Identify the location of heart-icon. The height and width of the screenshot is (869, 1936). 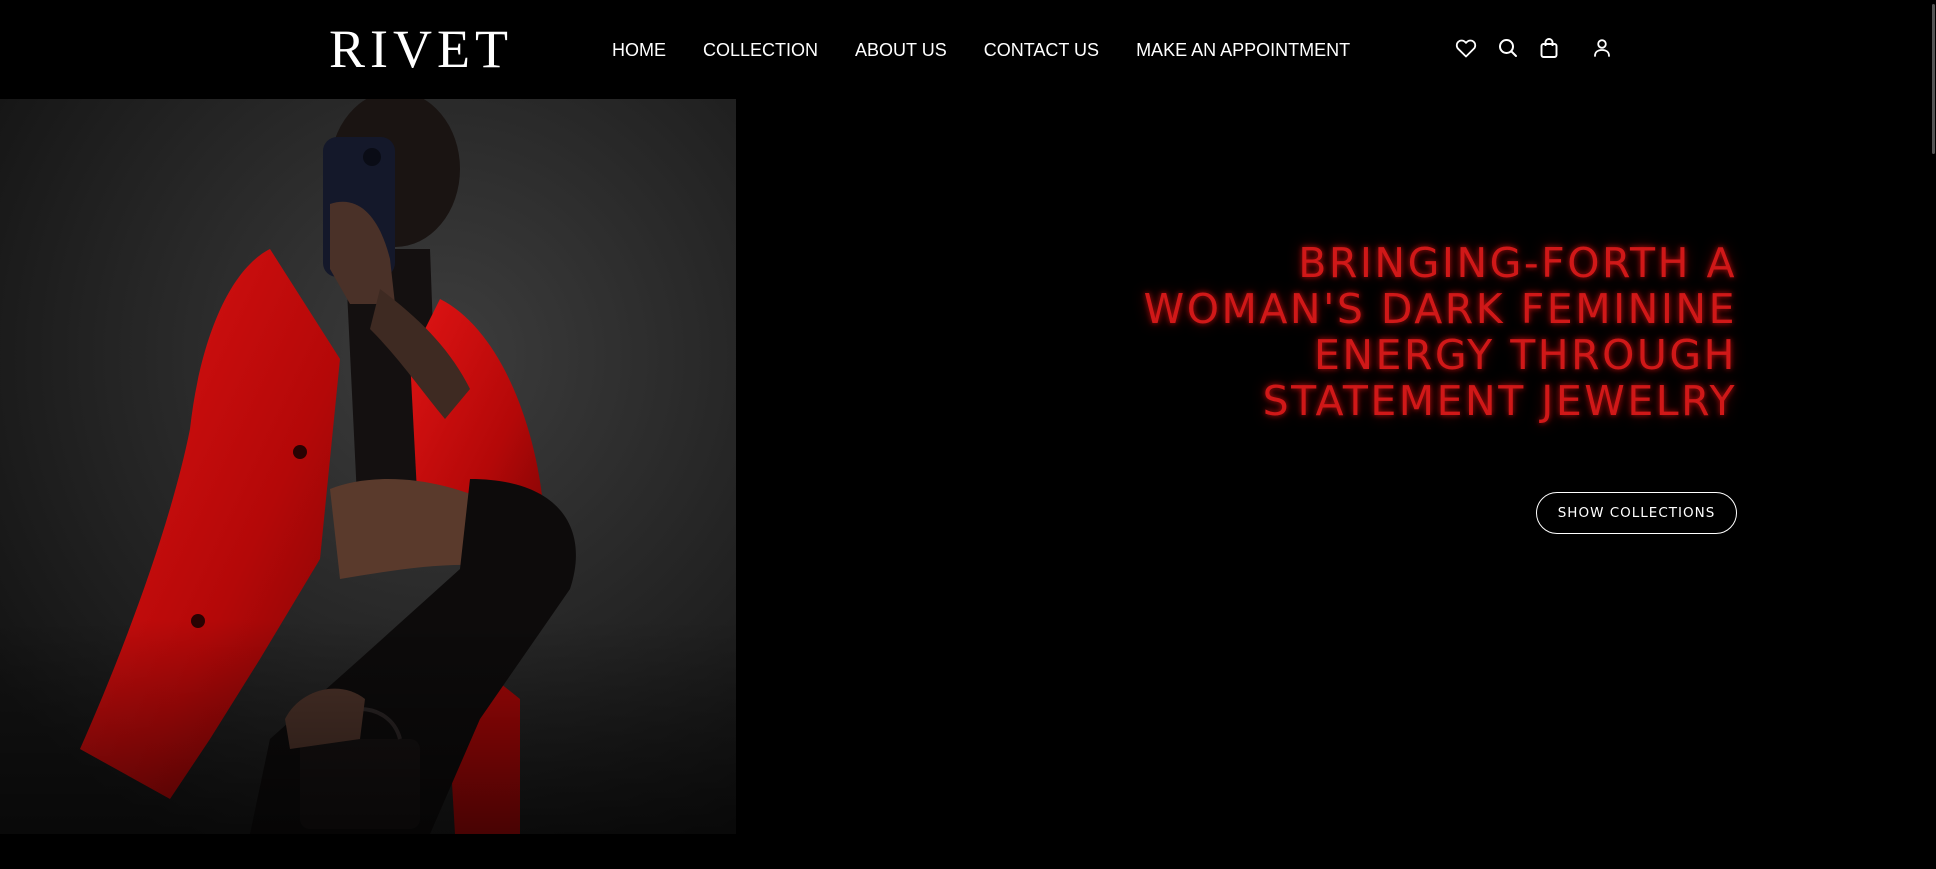
(1466, 48).